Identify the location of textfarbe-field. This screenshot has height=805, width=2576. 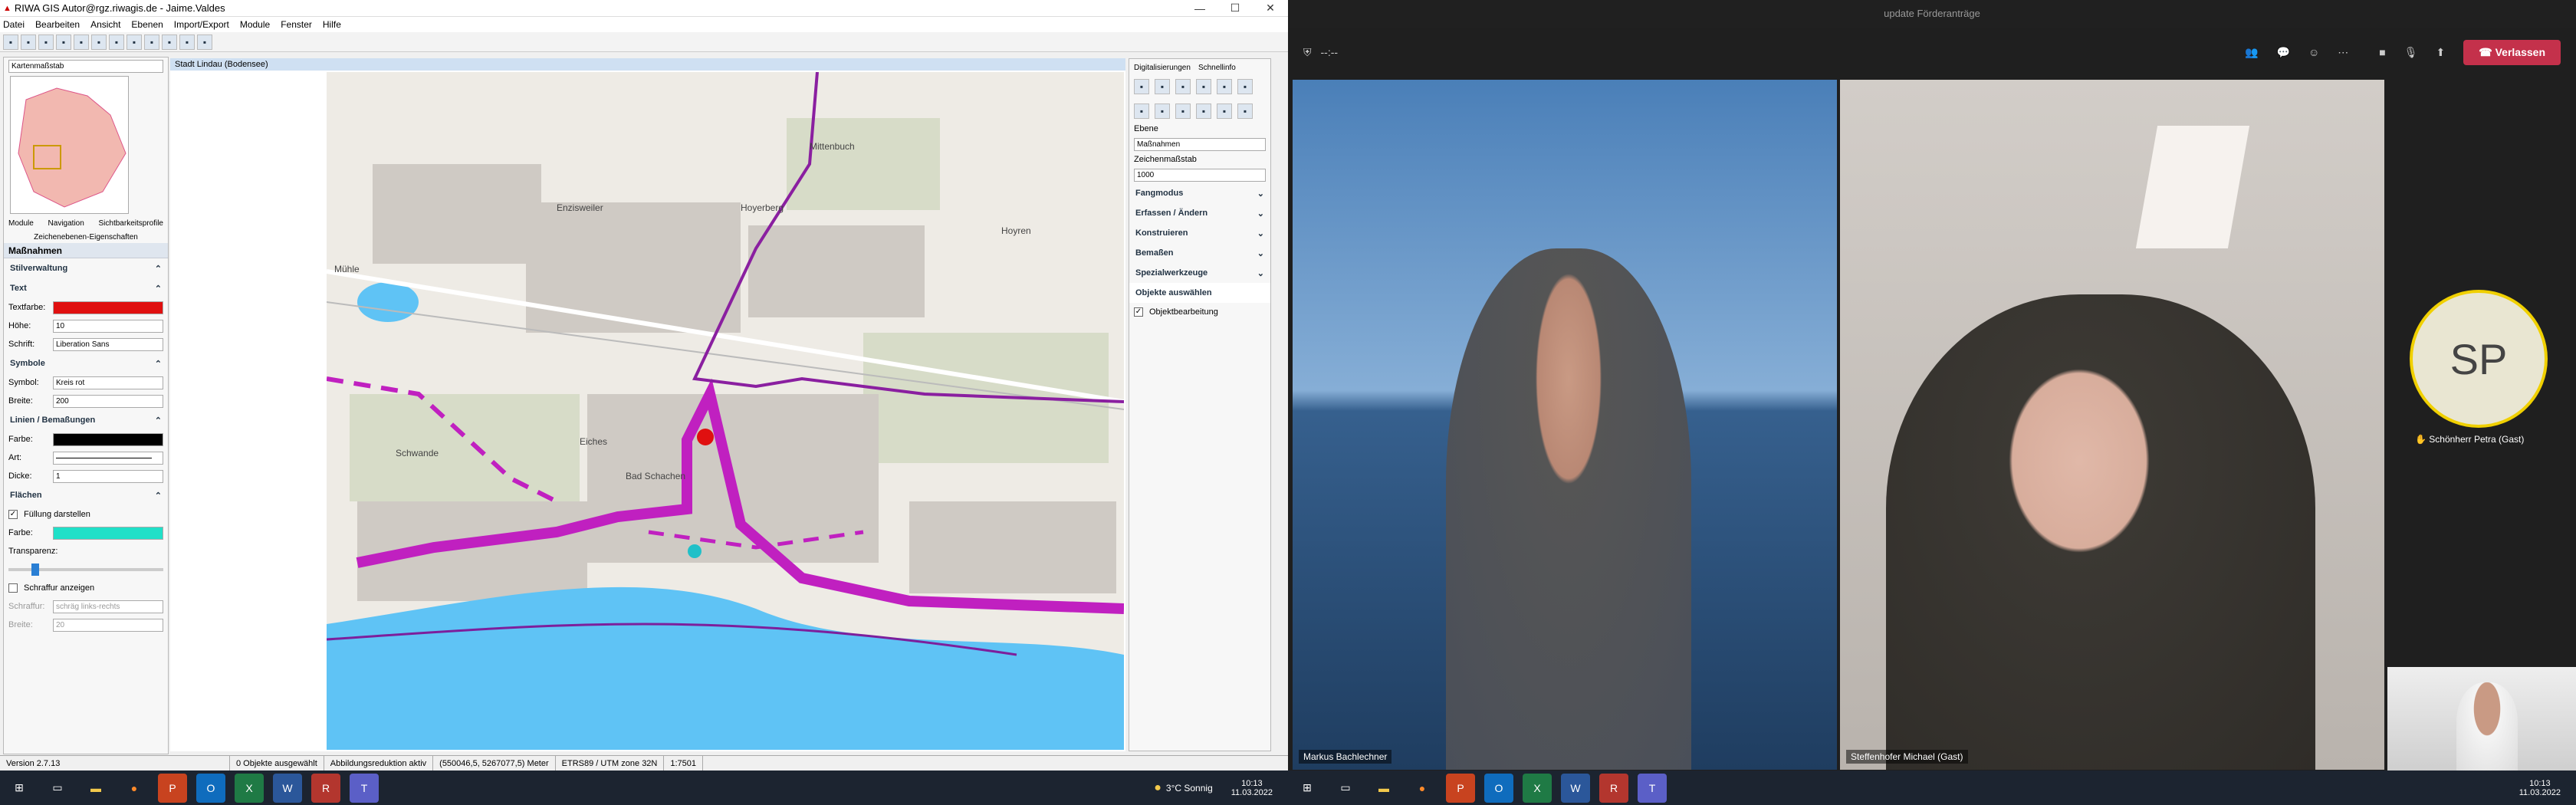
(108, 307).